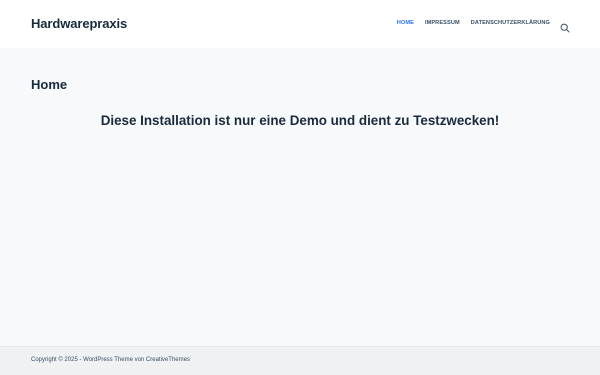 The height and width of the screenshot is (375, 600). Describe the element at coordinates (79, 23) in the screenshot. I see `site-title-link: Hardwarepraxis` at that location.